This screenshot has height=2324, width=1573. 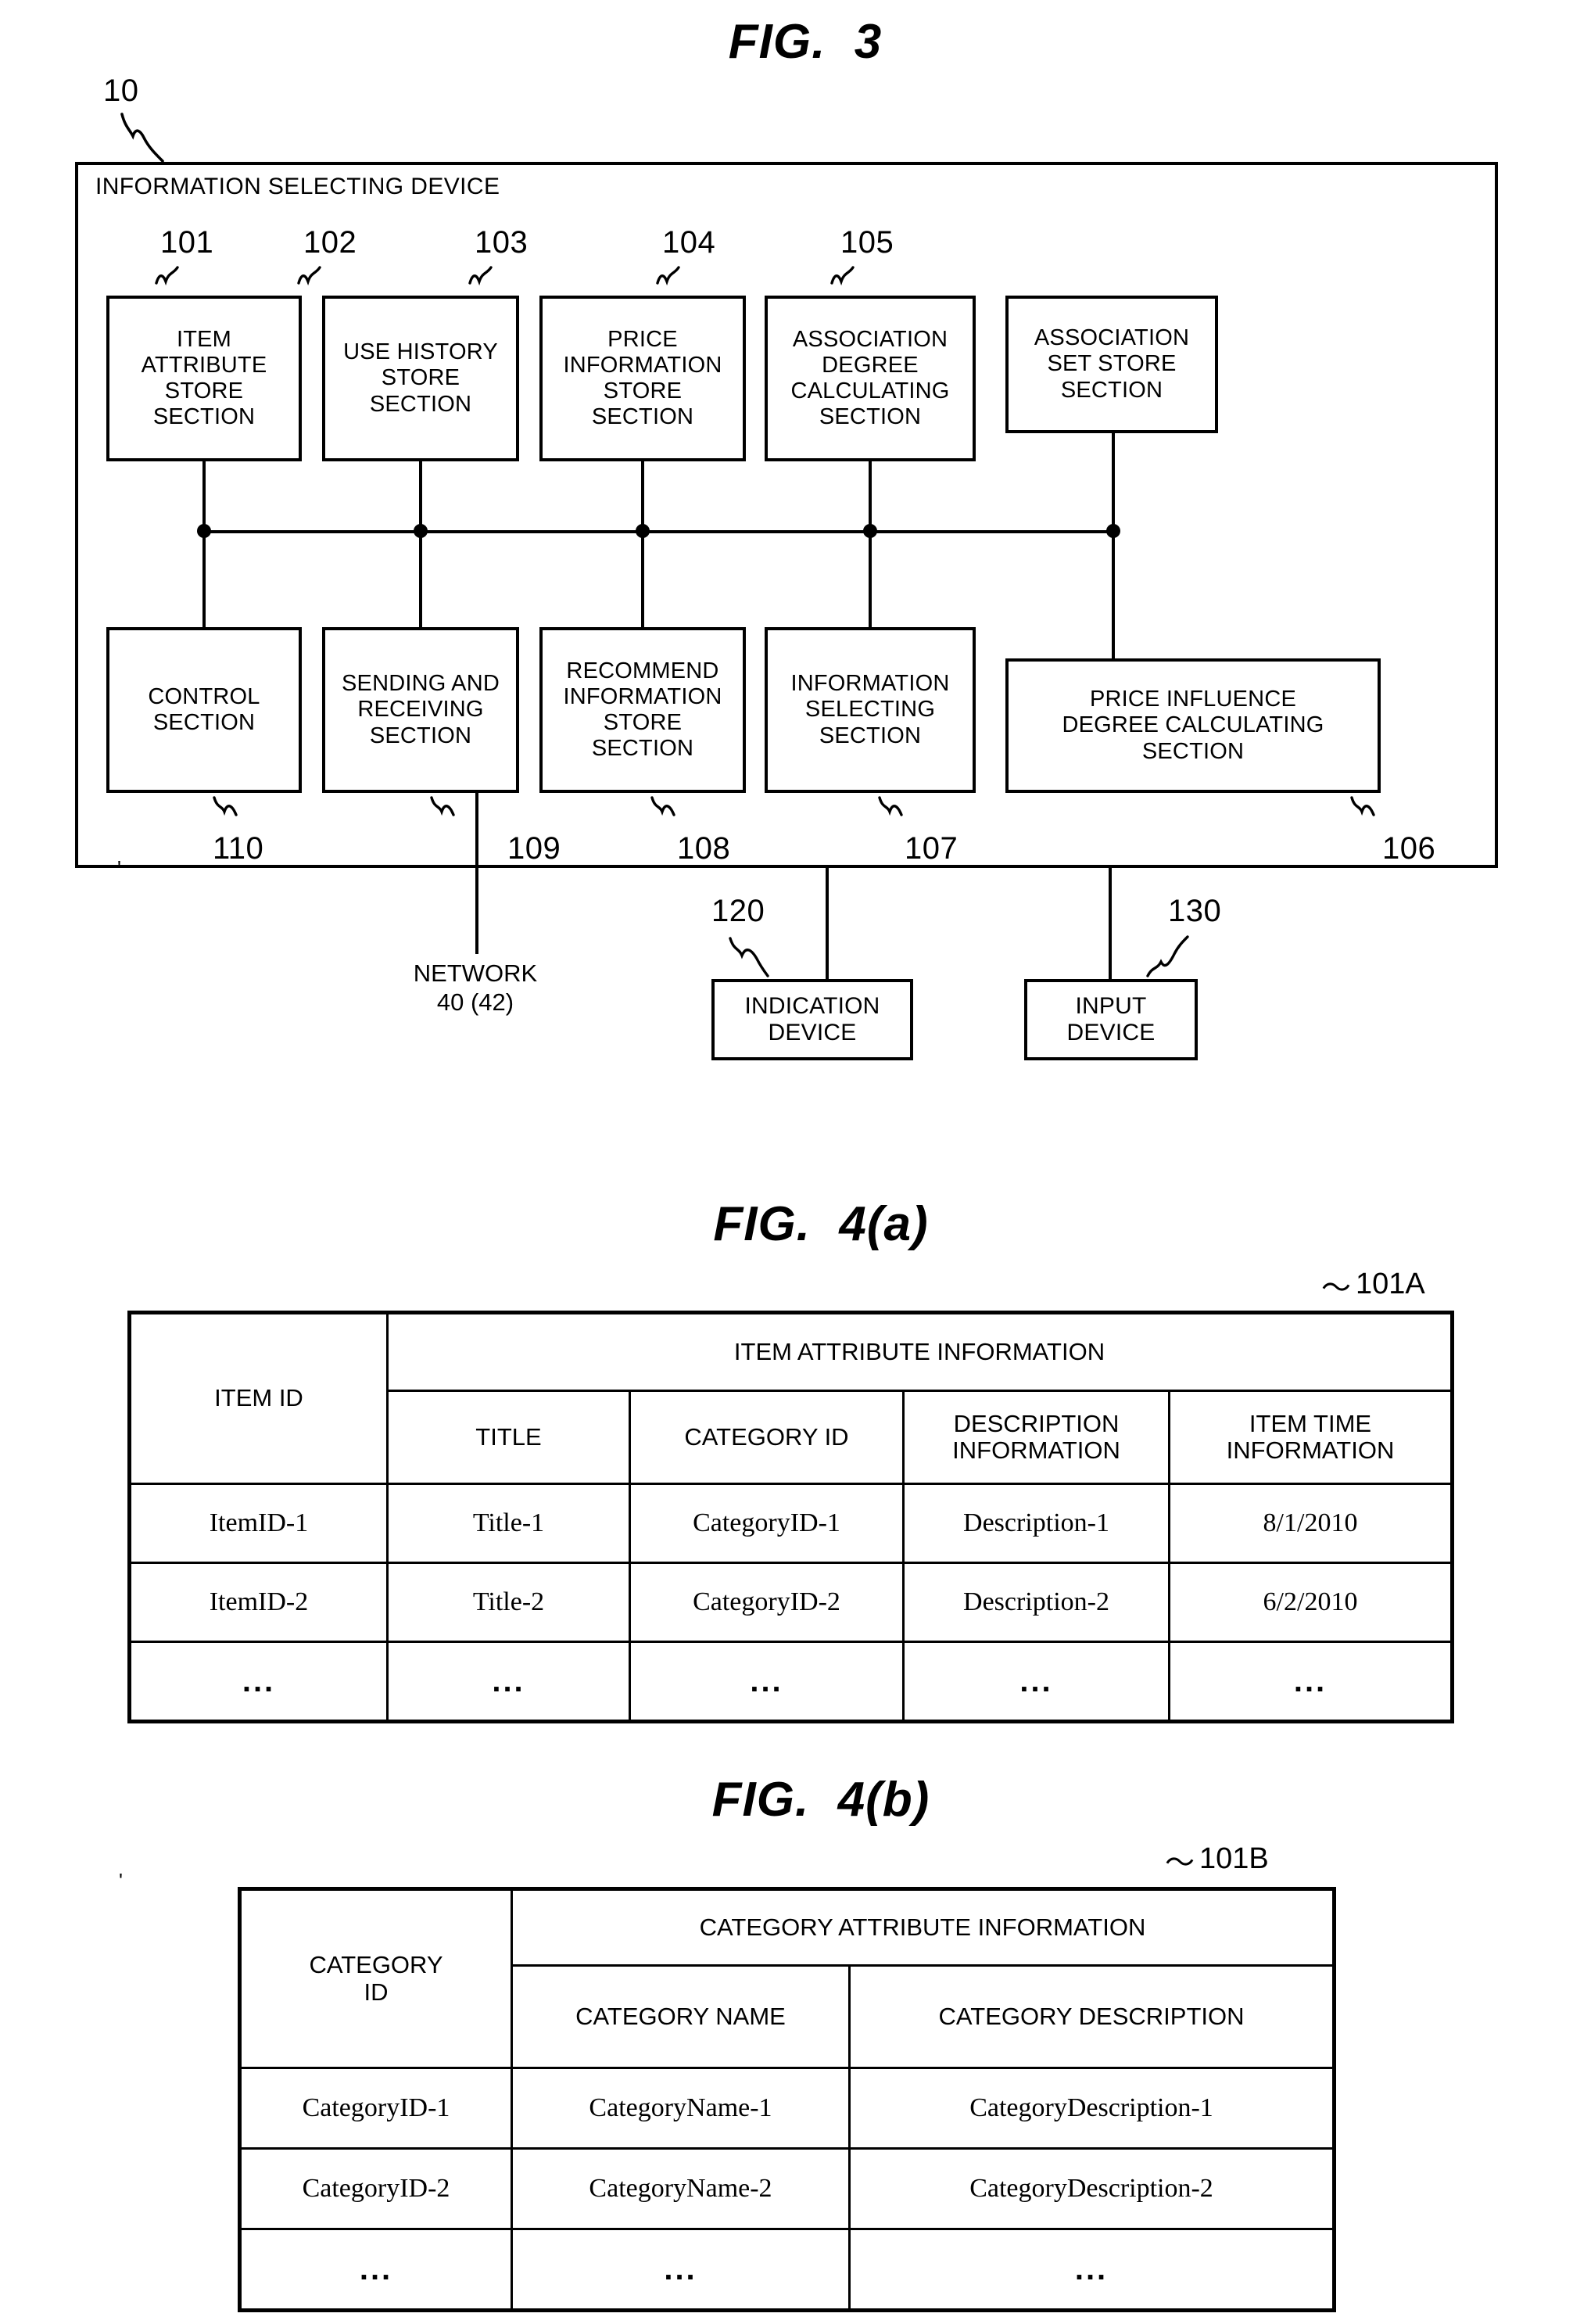 What do you see at coordinates (812, 1019) in the screenshot?
I see `box-indication-device: INDICATION DEVICE` at bounding box center [812, 1019].